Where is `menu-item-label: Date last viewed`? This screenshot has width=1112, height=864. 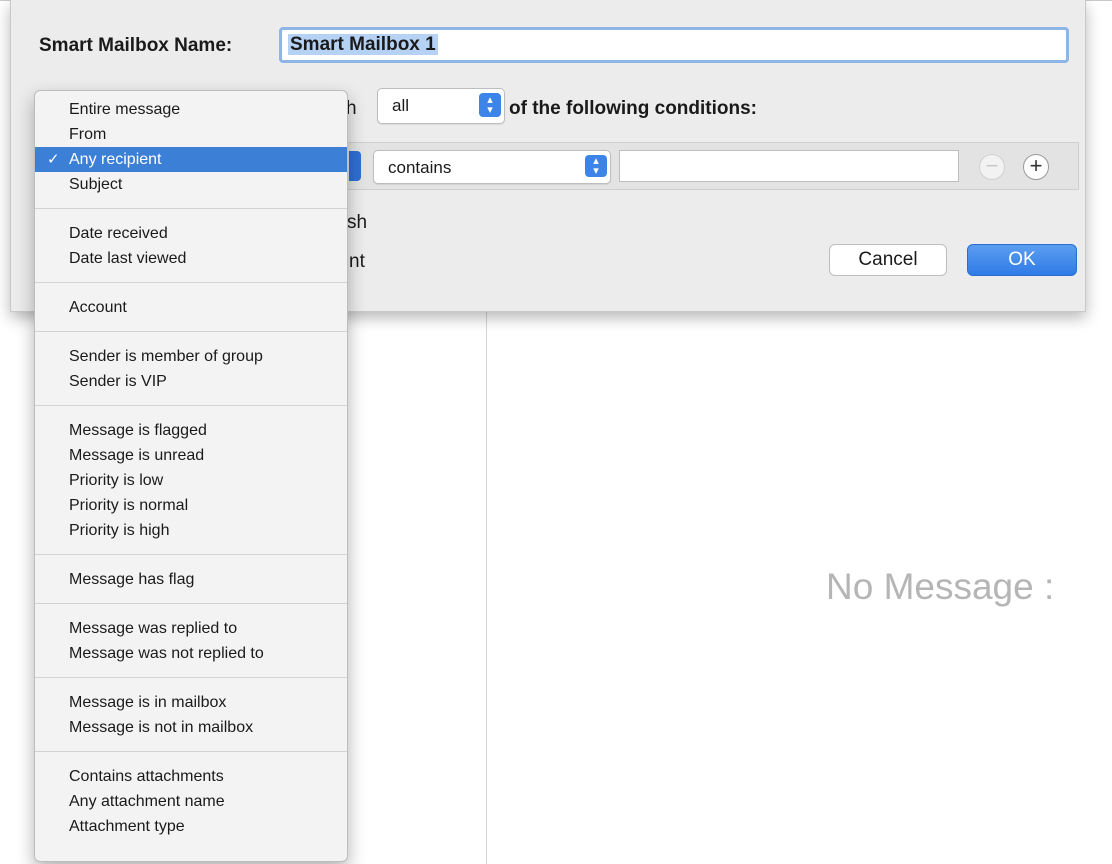 menu-item-label: Date last viewed is located at coordinates (128, 258).